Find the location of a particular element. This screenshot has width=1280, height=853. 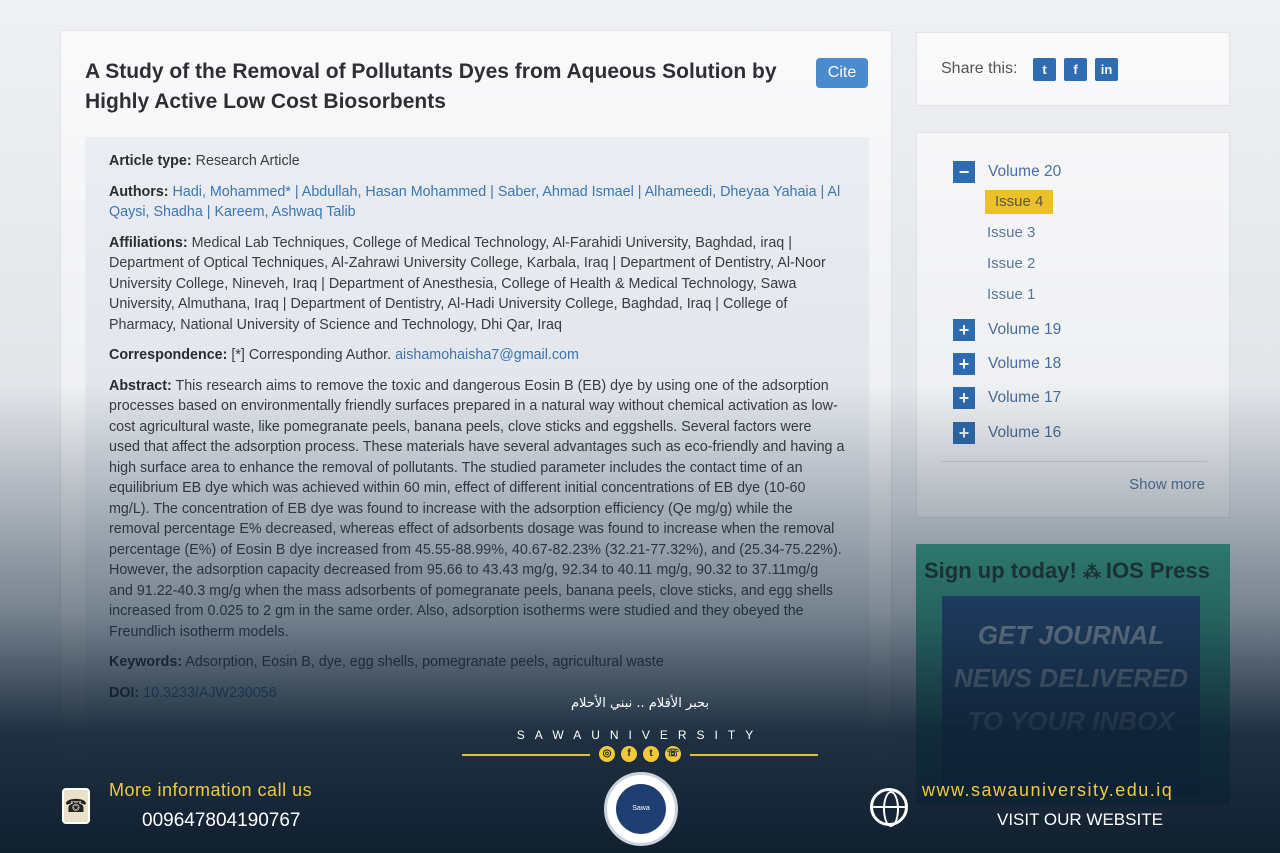

twitter-icon: t is located at coordinates (651, 754).